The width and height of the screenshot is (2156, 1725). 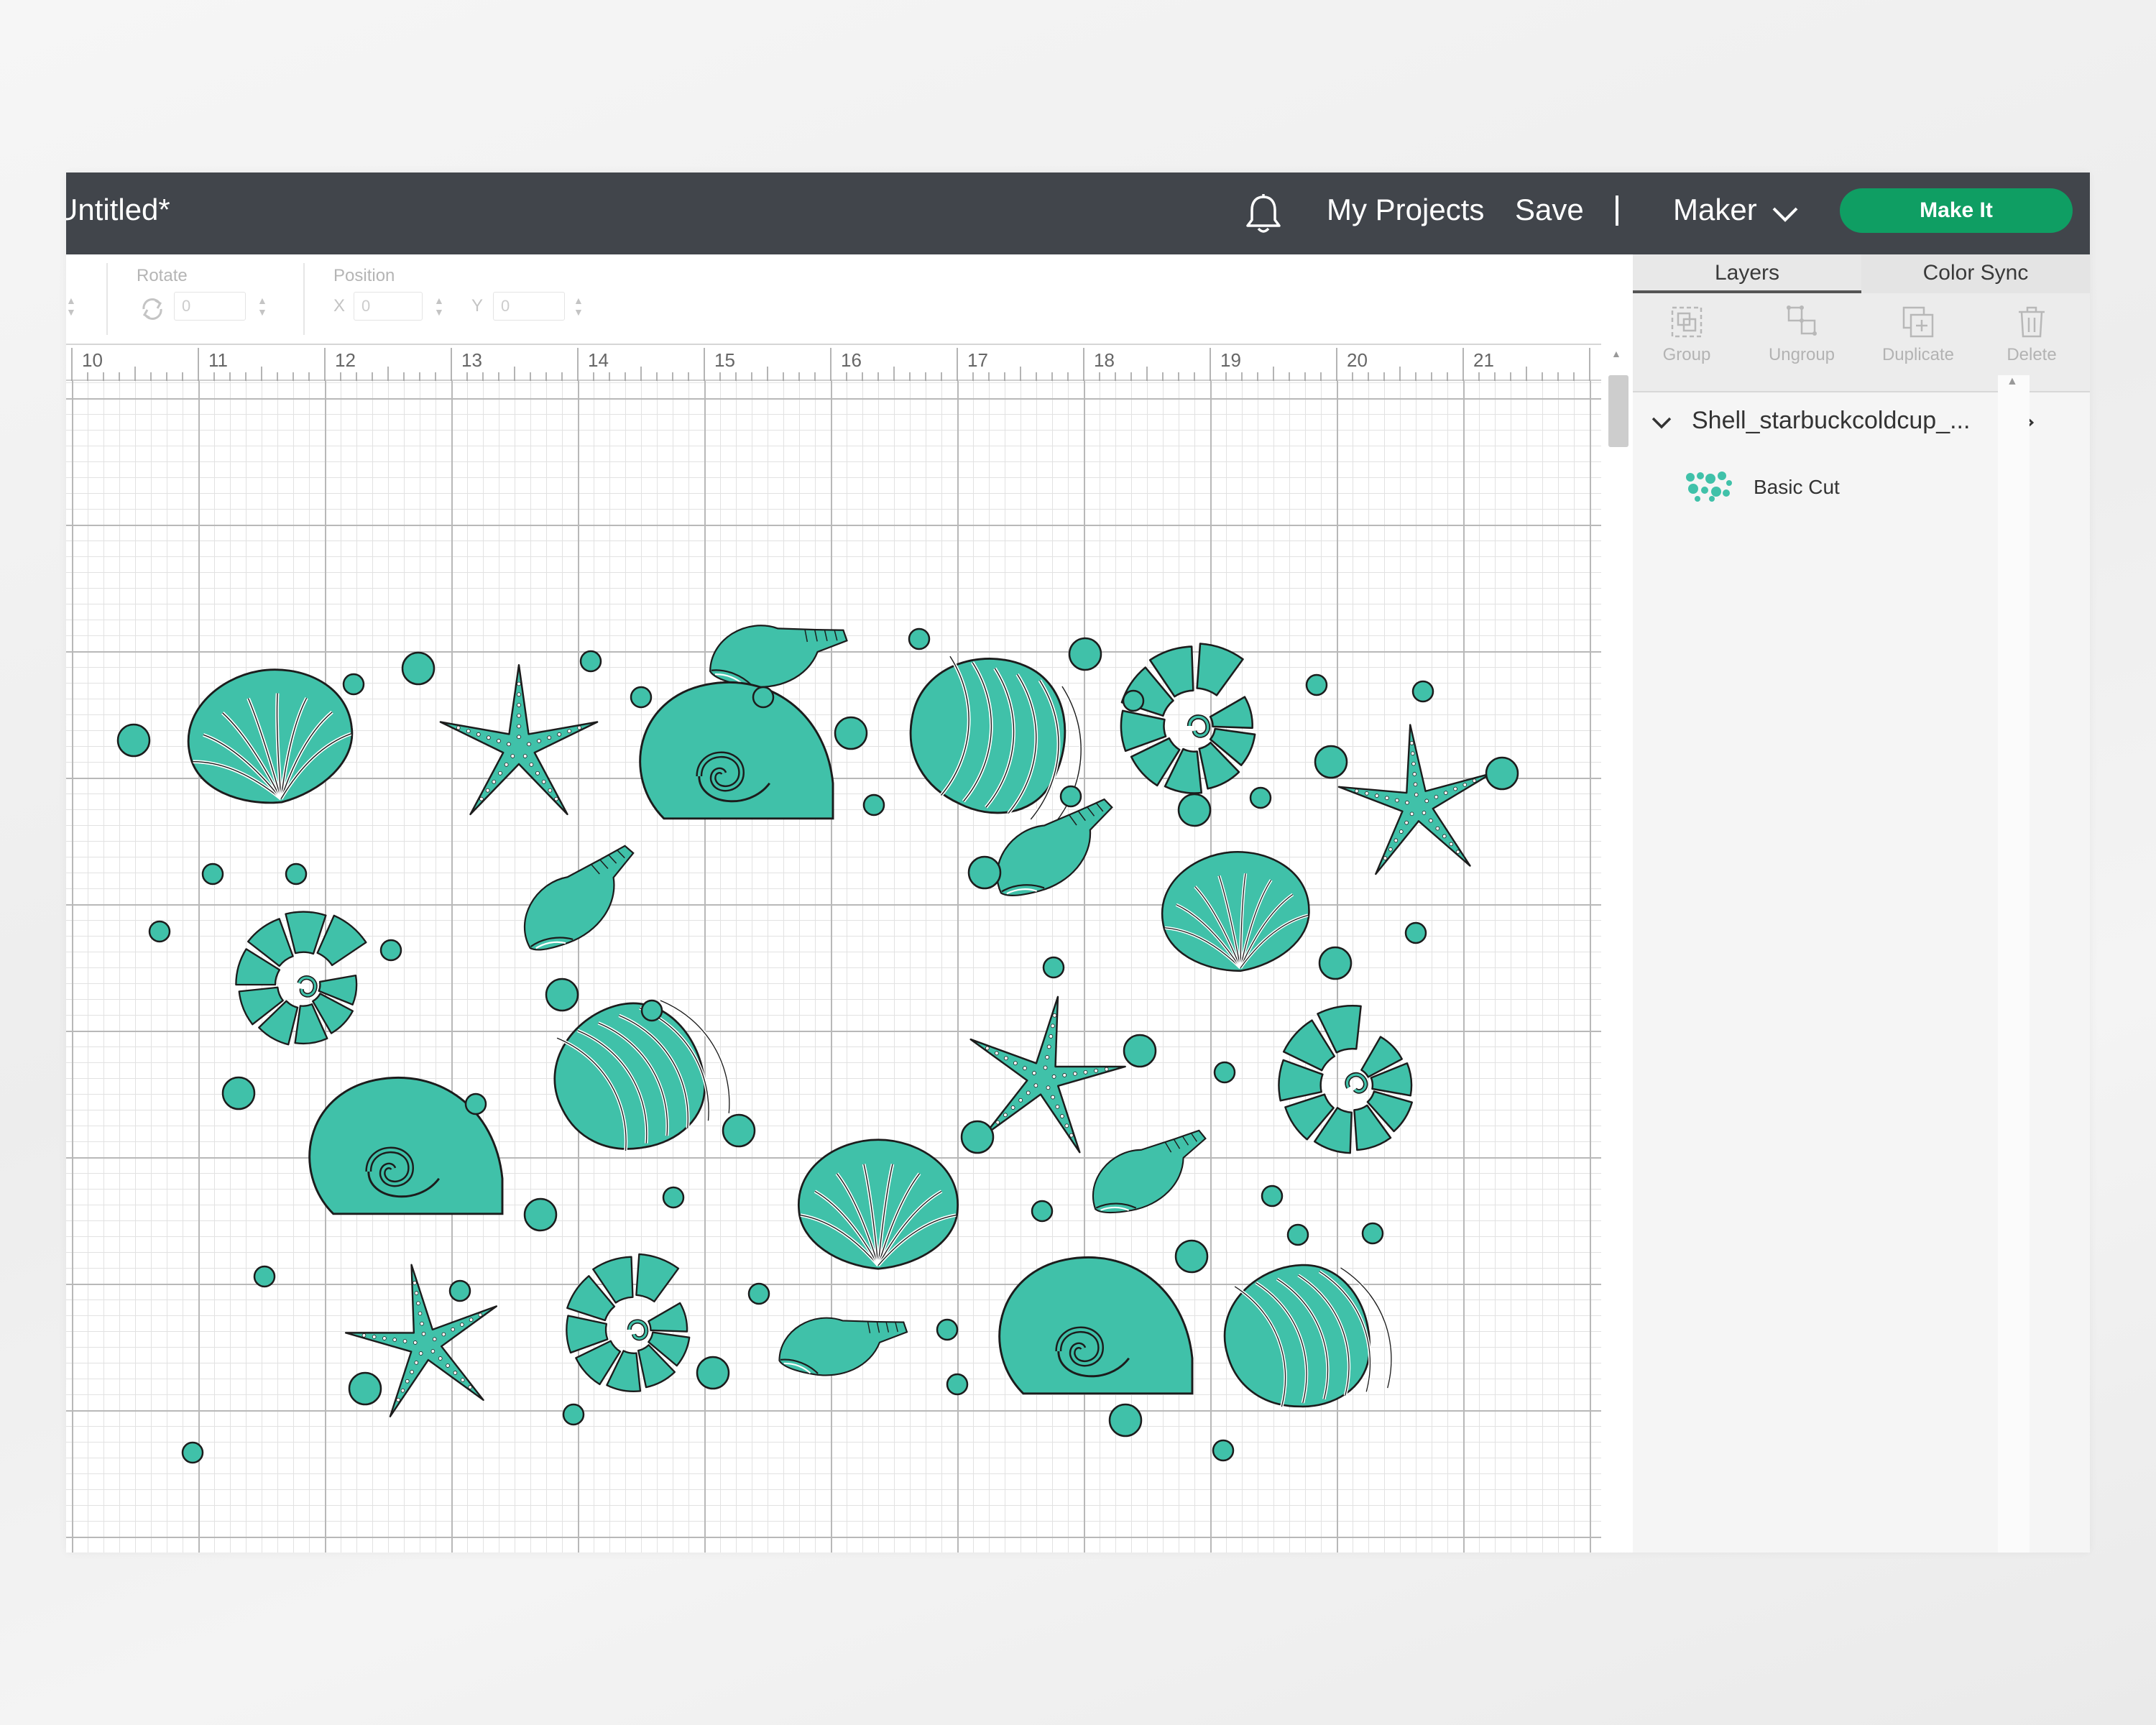 I want to click on scroll-up-arrow: ▲, so click(x=1616, y=353).